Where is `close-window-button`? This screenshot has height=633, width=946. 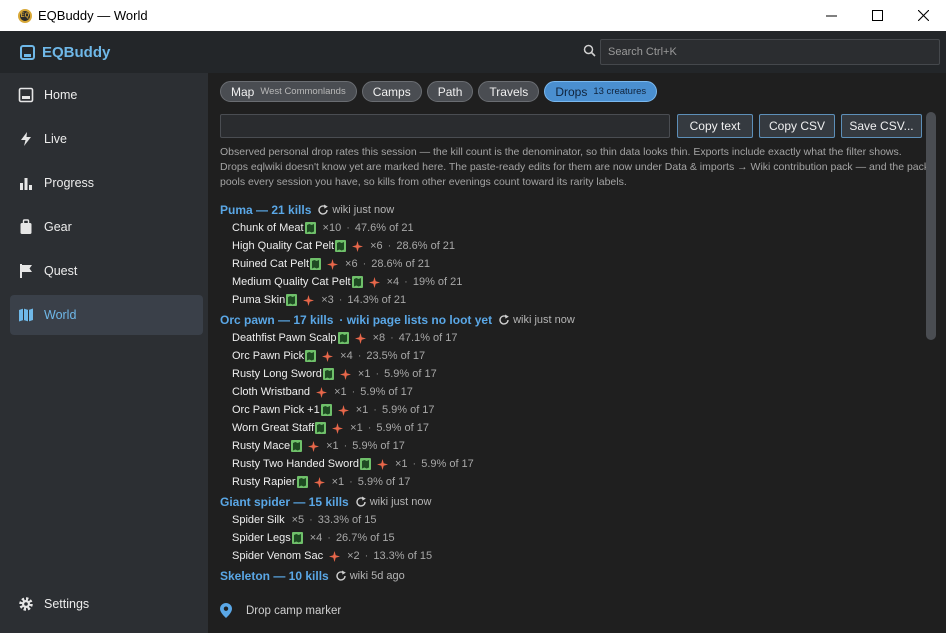
close-window-button is located at coordinates (923, 15).